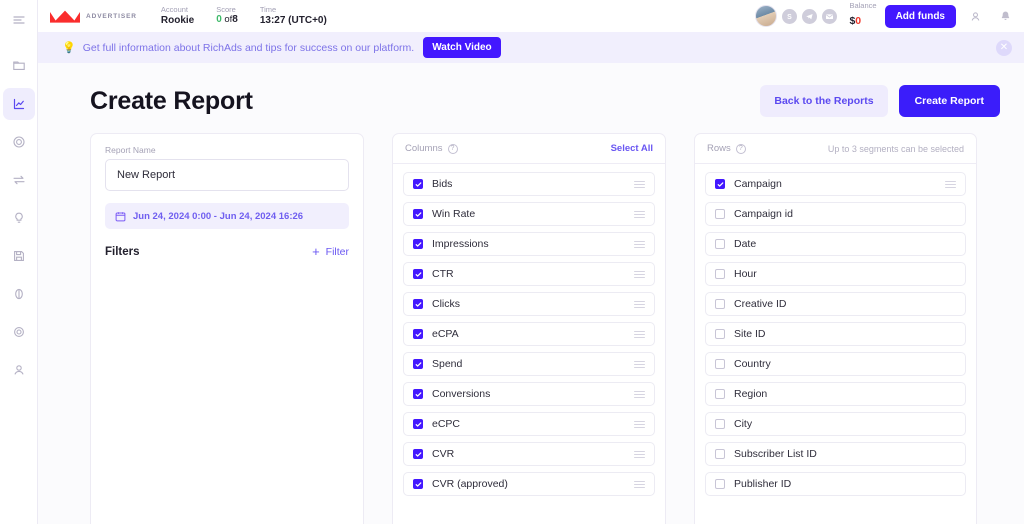  What do you see at coordinates (835, 184) in the screenshot?
I see `list-item: Campaign` at bounding box center [835, 184].